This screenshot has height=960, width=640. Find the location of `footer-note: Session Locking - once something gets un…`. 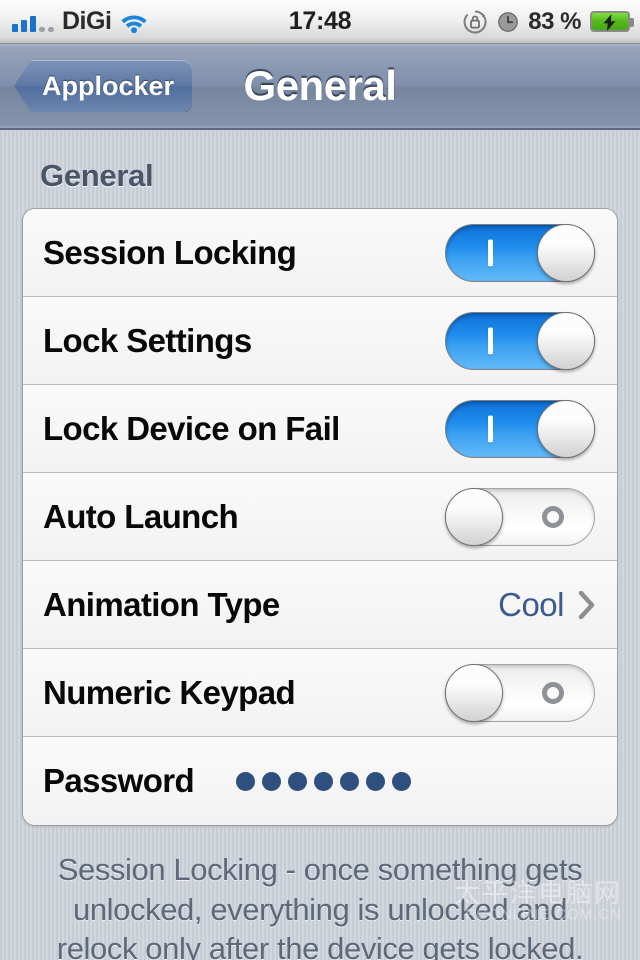

footer-note: Session Locking - once something gets un… is located at coordinates (320, 906).